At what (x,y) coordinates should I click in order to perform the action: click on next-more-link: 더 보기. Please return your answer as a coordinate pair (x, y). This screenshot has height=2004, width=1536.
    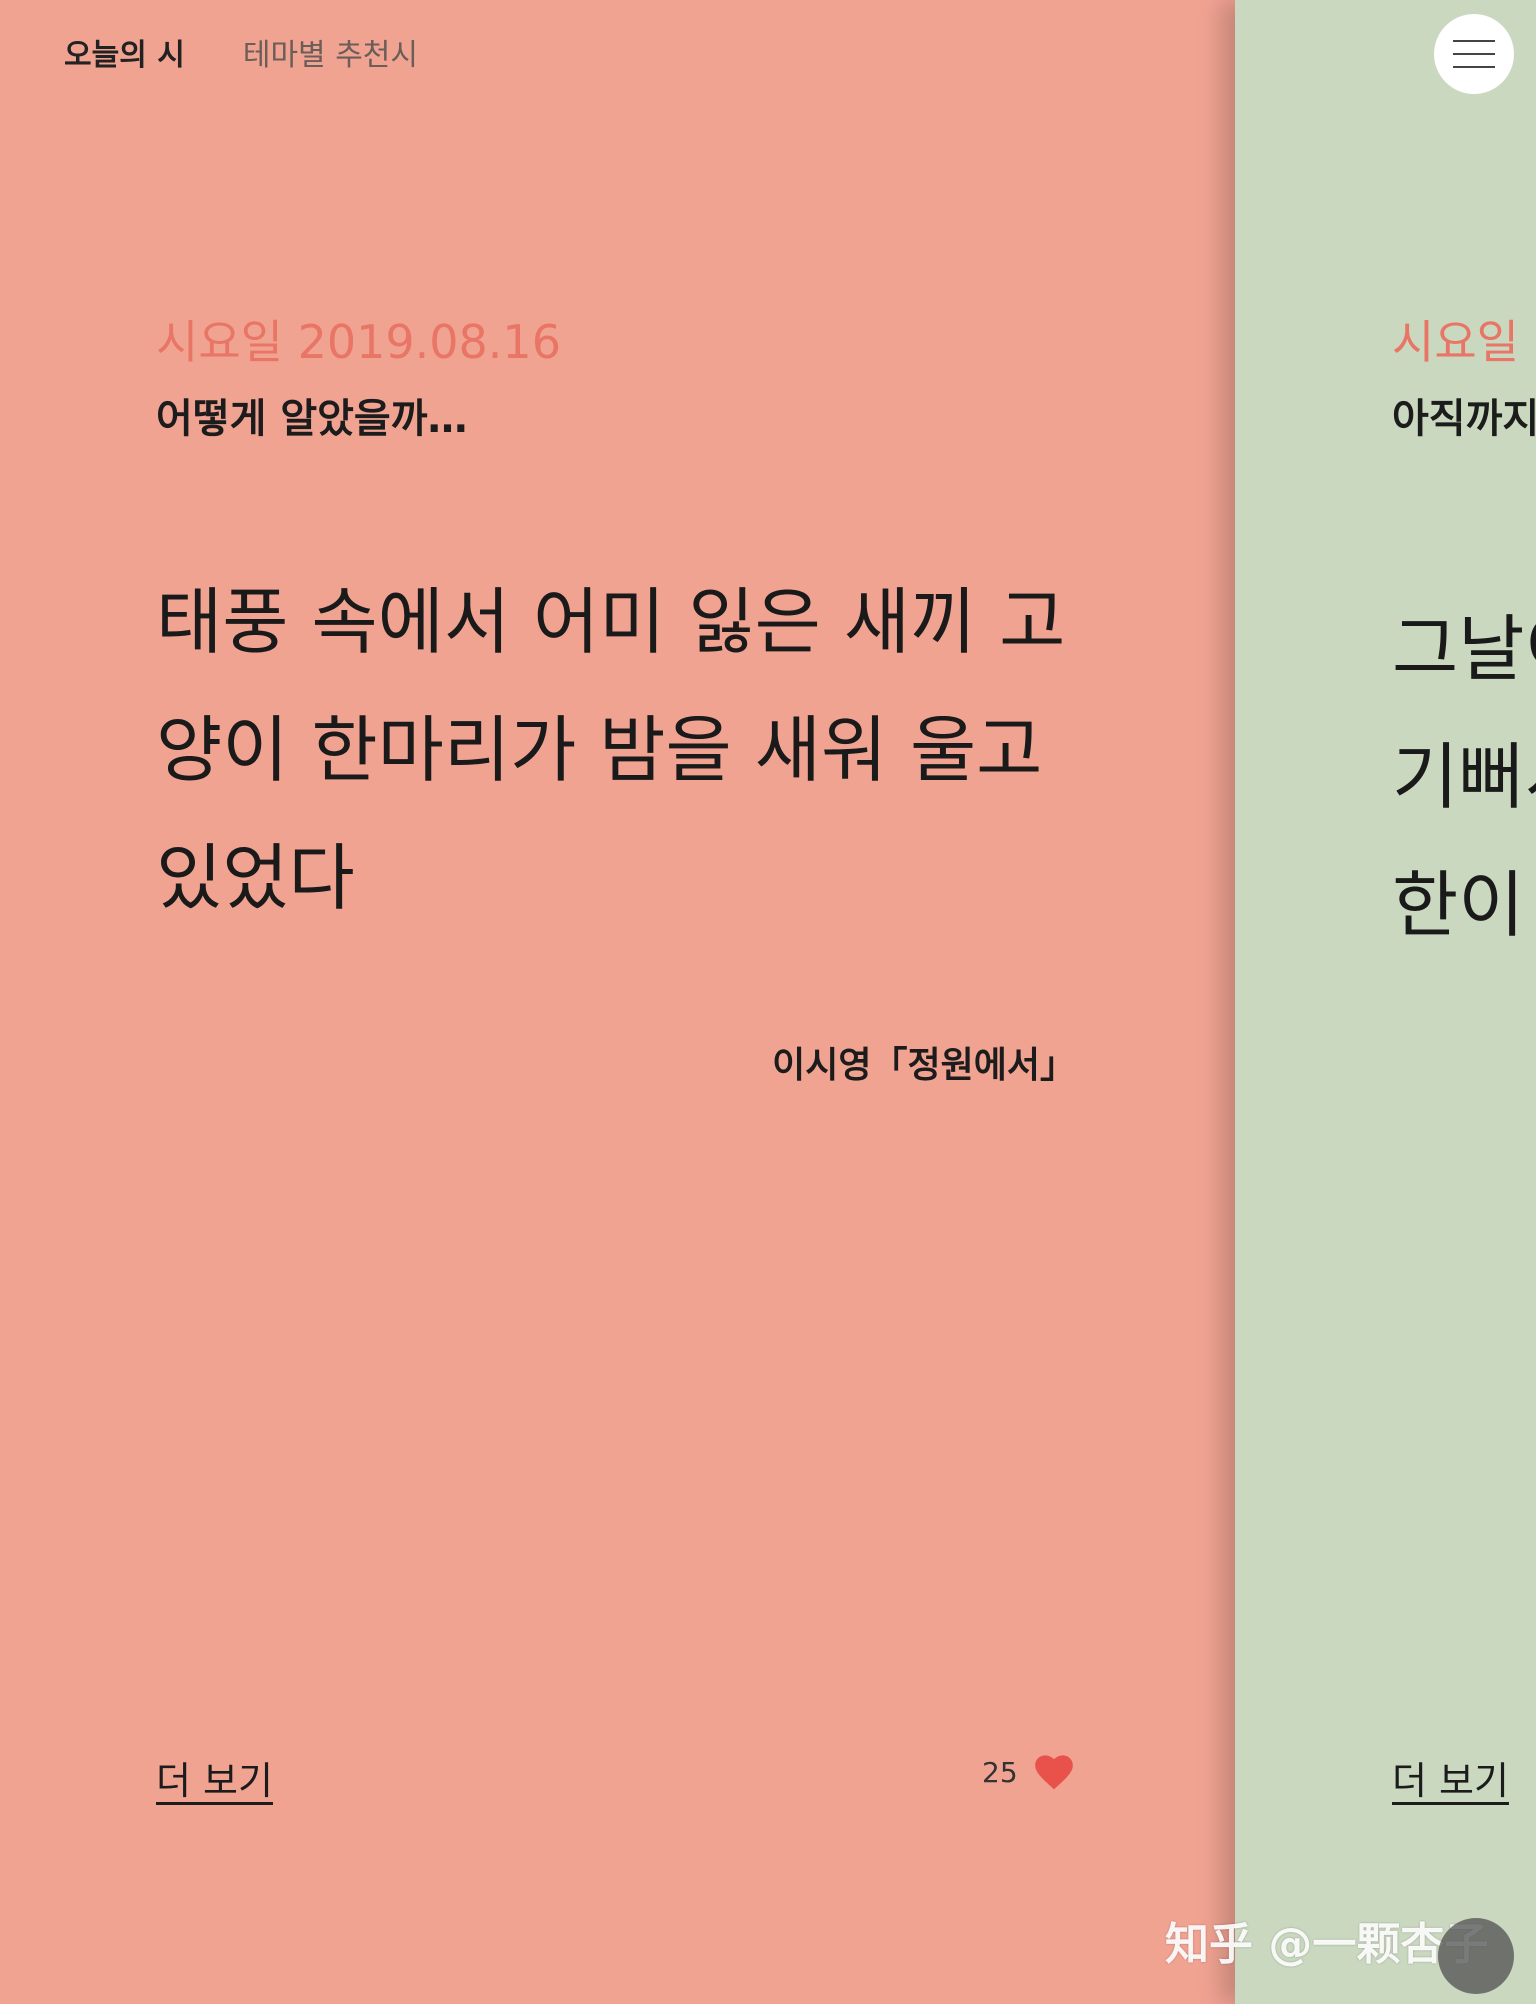
    Looking at the image, I should click on (1450, 1777).